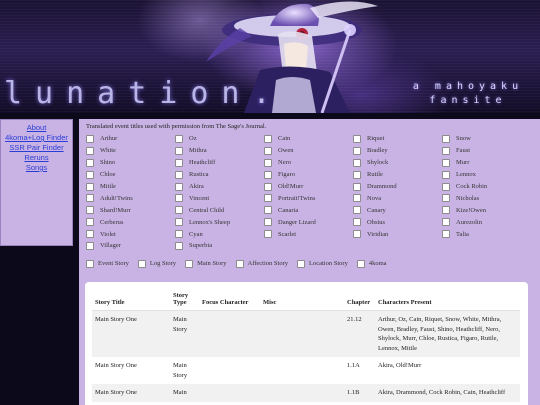  I want to click on story-type-filter-event: Event Story, so click(107, 263).